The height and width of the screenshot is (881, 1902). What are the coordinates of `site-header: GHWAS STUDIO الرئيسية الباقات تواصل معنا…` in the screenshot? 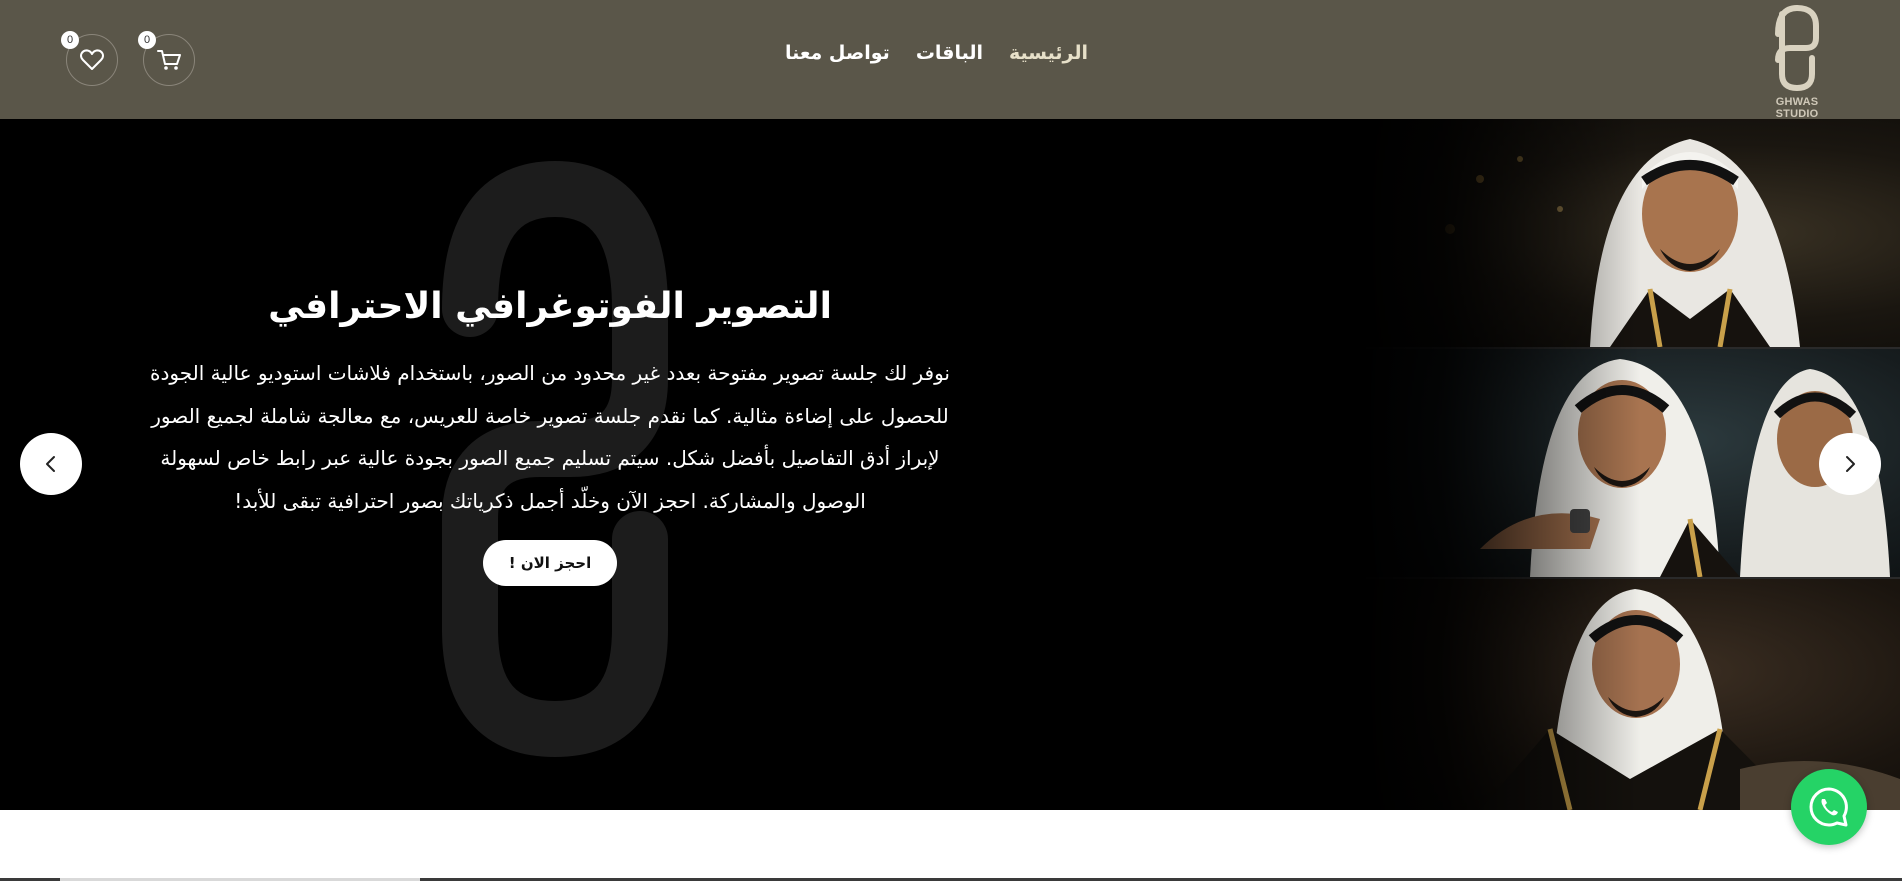 It's located at (950, 60).